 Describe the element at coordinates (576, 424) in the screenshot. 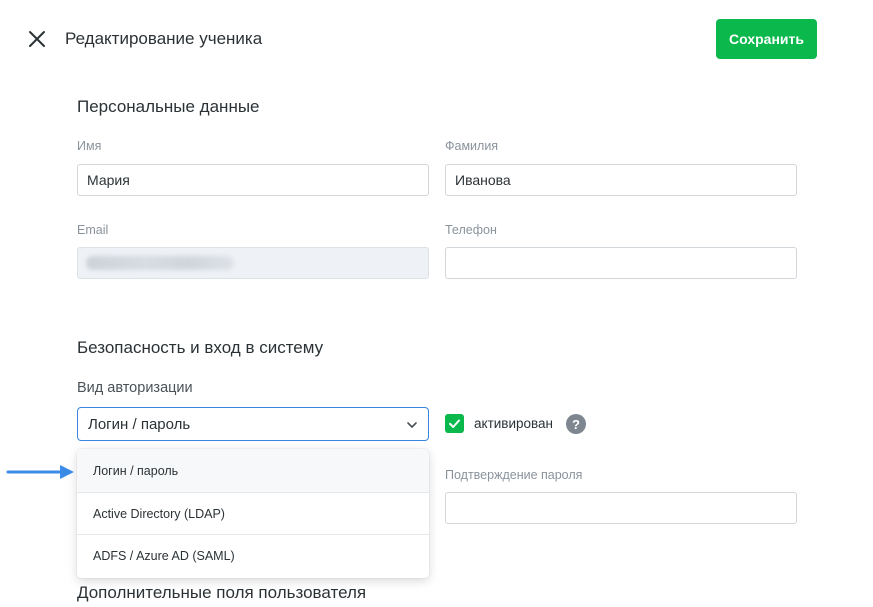

I see `question-icon: ?` at that location.